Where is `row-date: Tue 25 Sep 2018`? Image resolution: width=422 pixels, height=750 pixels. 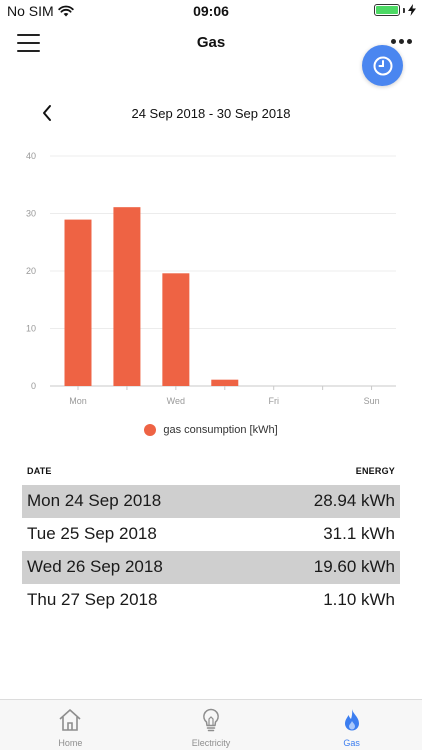
row-date: Tue 25 Sep 2018 is located at coordinates (92, 533).